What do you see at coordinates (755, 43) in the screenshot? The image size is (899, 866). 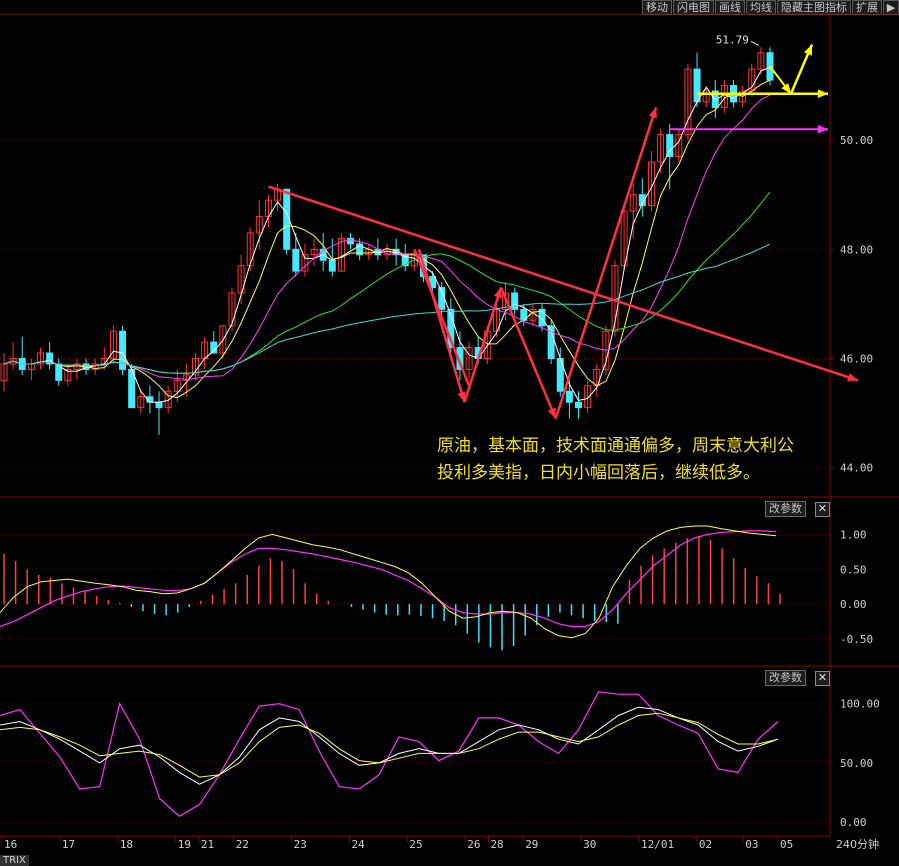 I see `high-price-pointer` at bounding box center [755, 43].